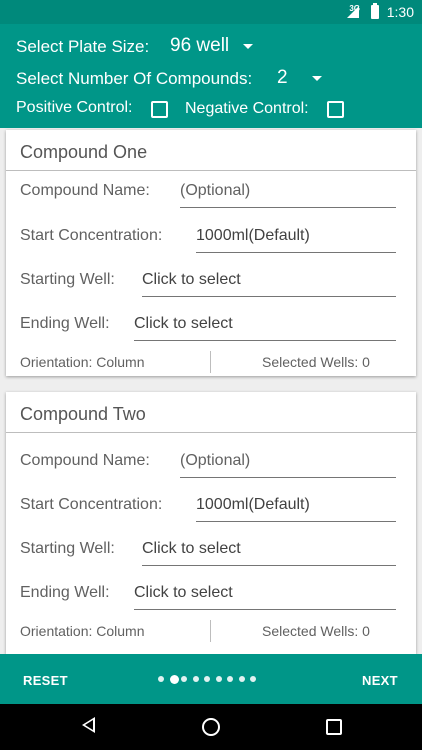  Describe the element at coordinates (380, 680) in the screenshot. I see `next-button: NEXT` at that location.